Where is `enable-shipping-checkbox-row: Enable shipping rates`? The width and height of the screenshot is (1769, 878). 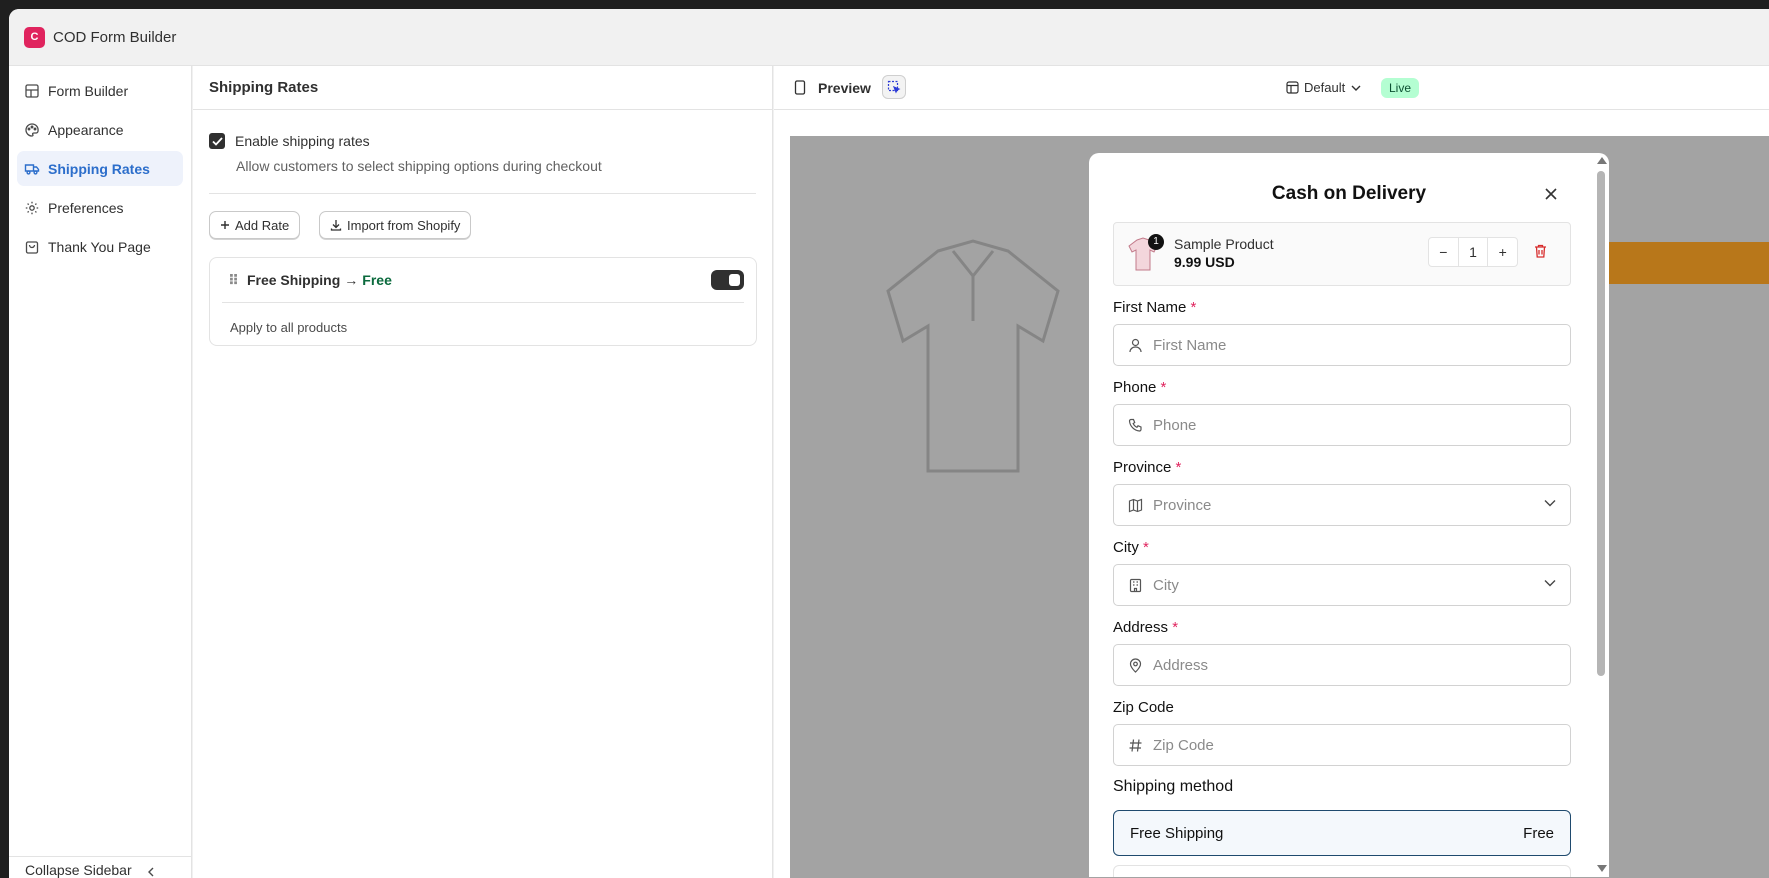 enable-shipping-checkbox-row: Enable shipping rates is located at coordinates (289, 141).